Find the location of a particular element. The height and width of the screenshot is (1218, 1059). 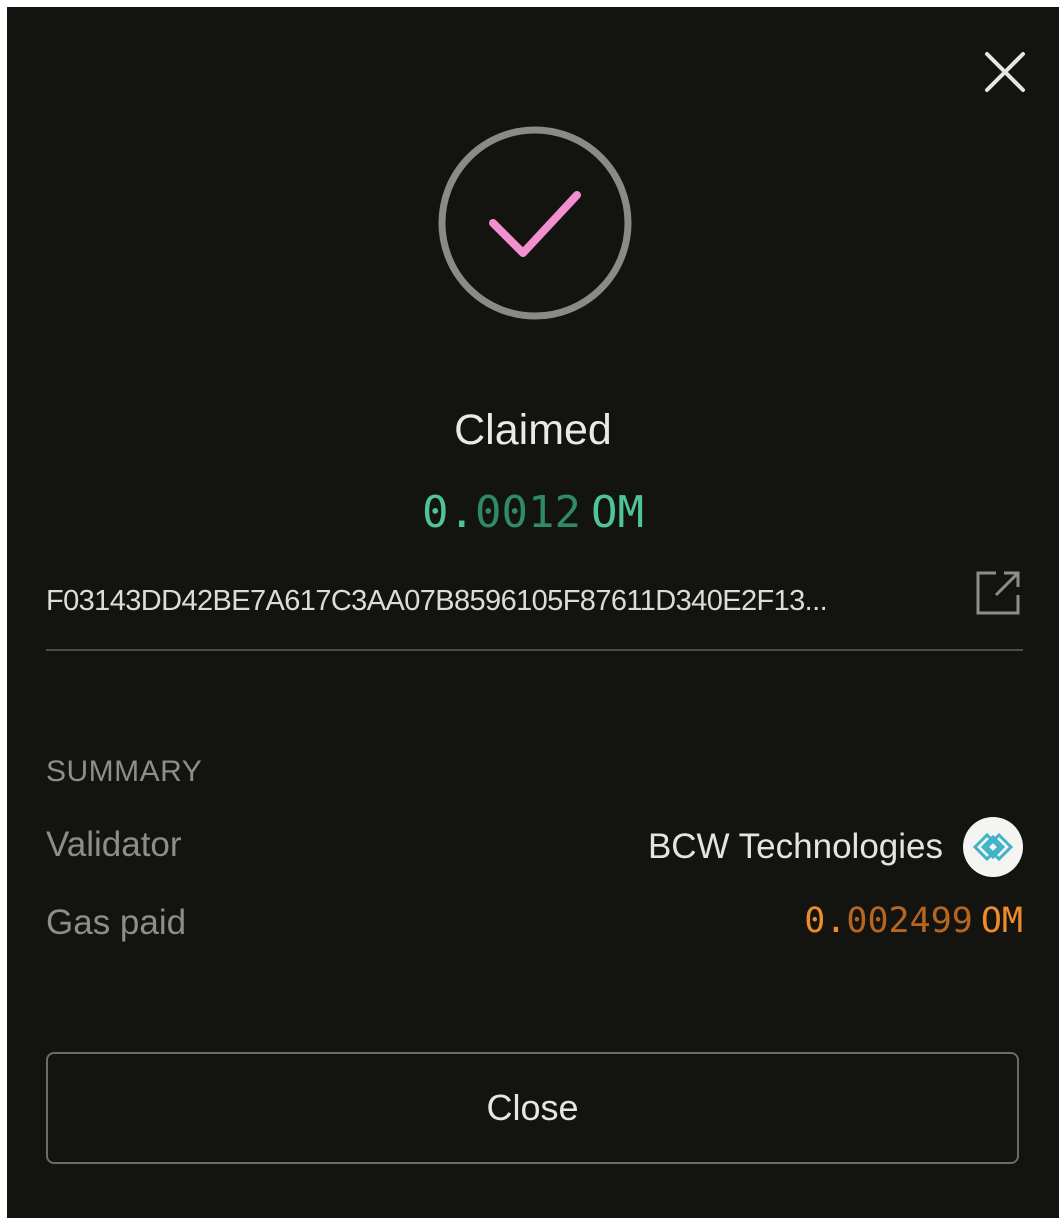

validator-label: Validator is located at coordinates (114, 844).